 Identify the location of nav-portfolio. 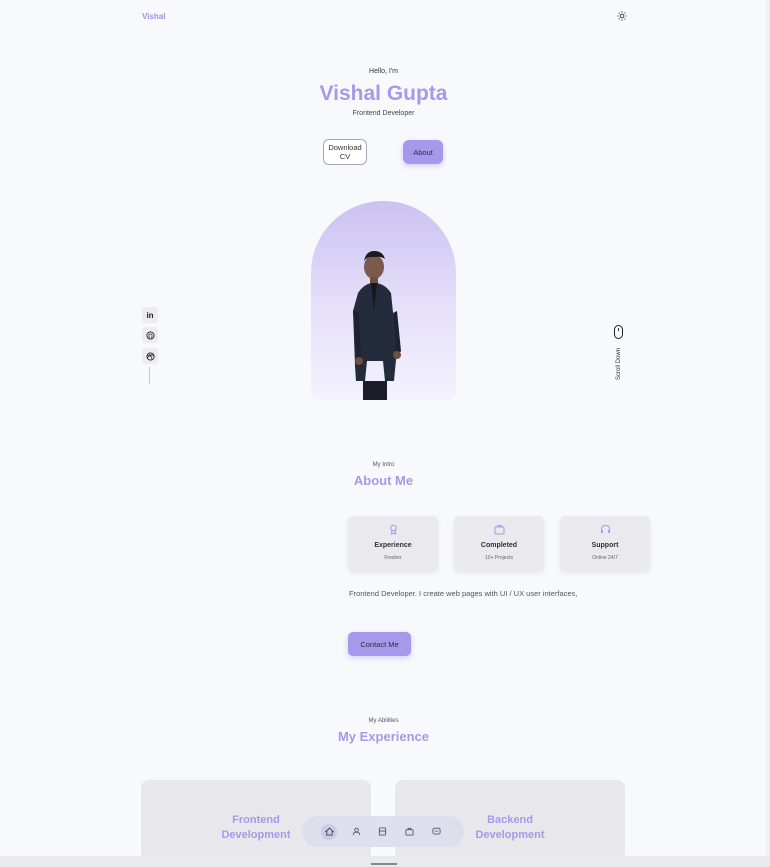
(410, 832).